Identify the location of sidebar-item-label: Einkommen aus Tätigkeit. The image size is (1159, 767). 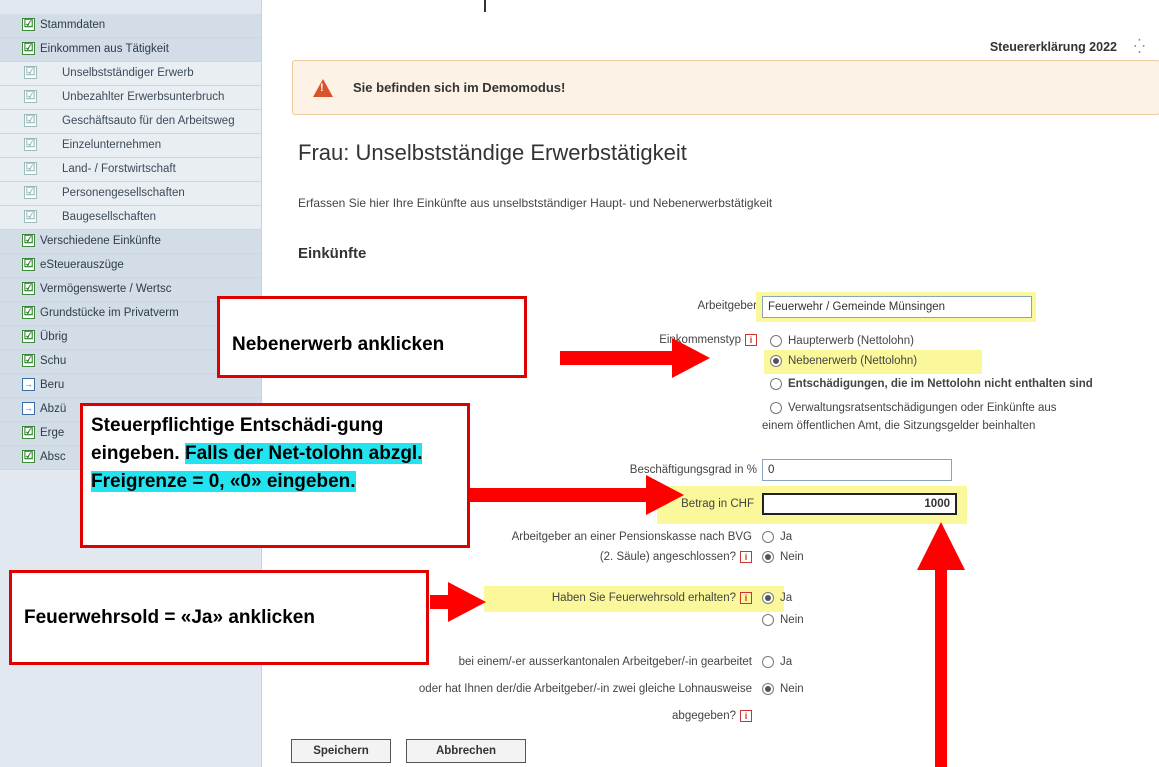
(104, 49).